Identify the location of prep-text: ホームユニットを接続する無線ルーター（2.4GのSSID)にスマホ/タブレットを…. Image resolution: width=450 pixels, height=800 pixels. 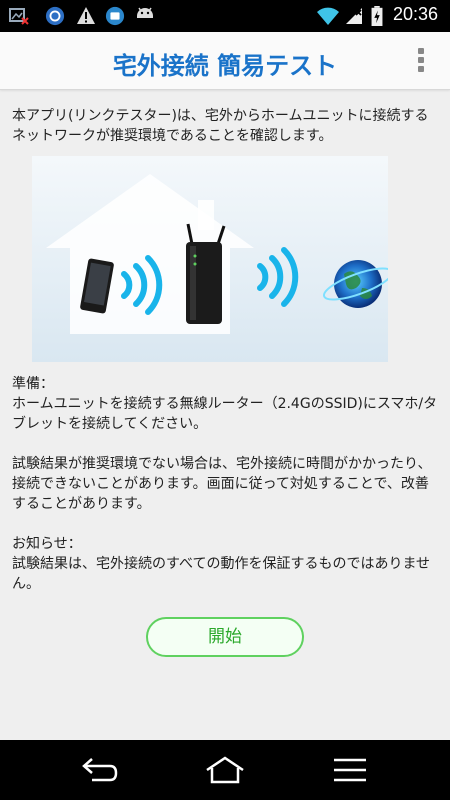
(225, 414).